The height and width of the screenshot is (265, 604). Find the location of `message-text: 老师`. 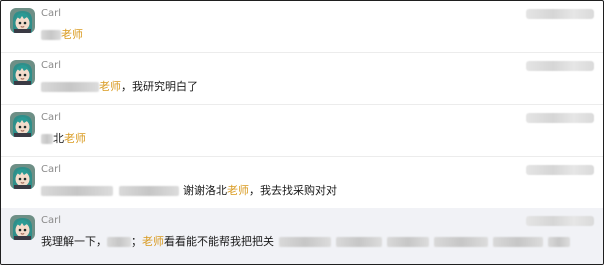

message-text: 老师 is located at coordinates (62, 35).